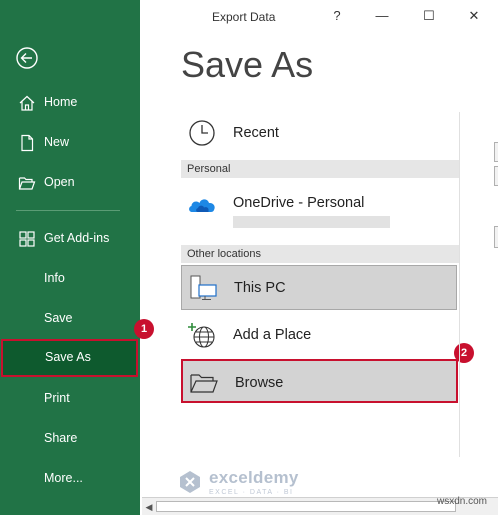  What do you see at coordinates (54, 278) in the screenshot?
I see `sidebar-item-label: Info` at bounding box center [54, 278].